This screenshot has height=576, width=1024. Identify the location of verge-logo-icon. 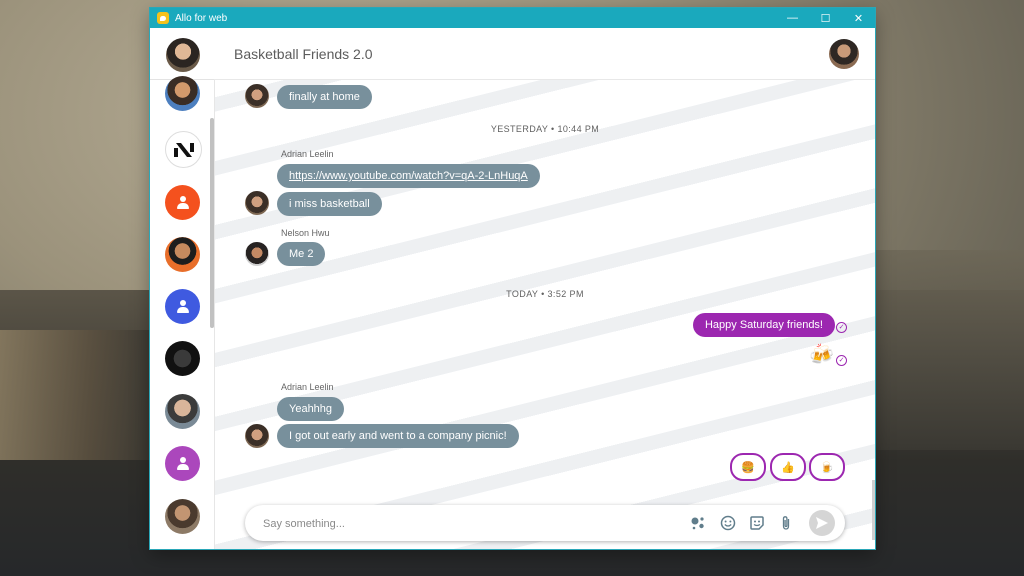
(183, 149).